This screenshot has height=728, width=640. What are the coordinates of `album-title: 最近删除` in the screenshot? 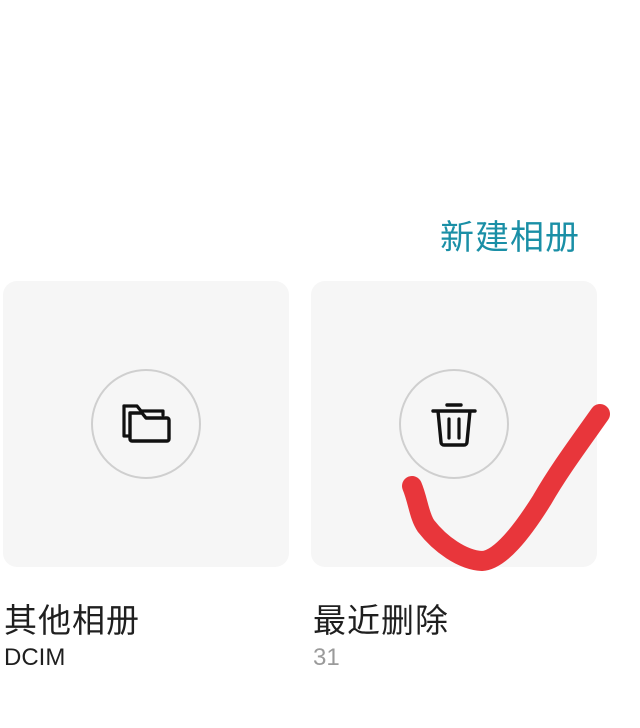 It's located at (381, 618).